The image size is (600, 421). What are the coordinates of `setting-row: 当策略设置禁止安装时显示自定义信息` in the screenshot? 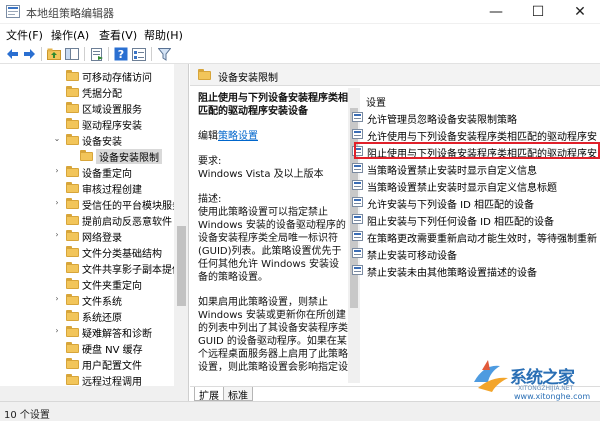 It's located at (475, 169).